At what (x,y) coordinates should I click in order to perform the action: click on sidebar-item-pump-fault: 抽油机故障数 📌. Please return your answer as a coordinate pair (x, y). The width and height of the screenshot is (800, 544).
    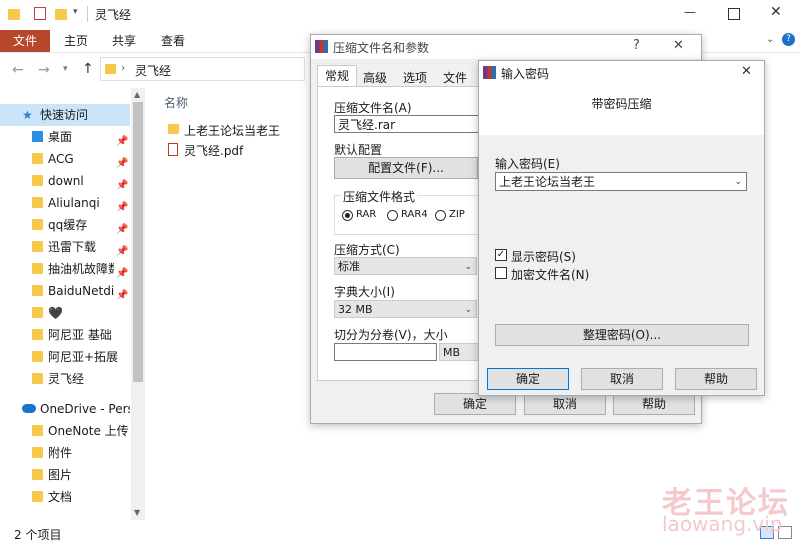
    Looking at the image, I should click on (65, 269).